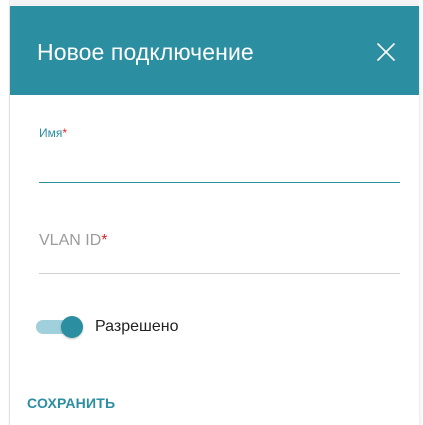 This screenshot has width=423, height=425. I want to click on name-label-text: Имя, so click(51, 133).